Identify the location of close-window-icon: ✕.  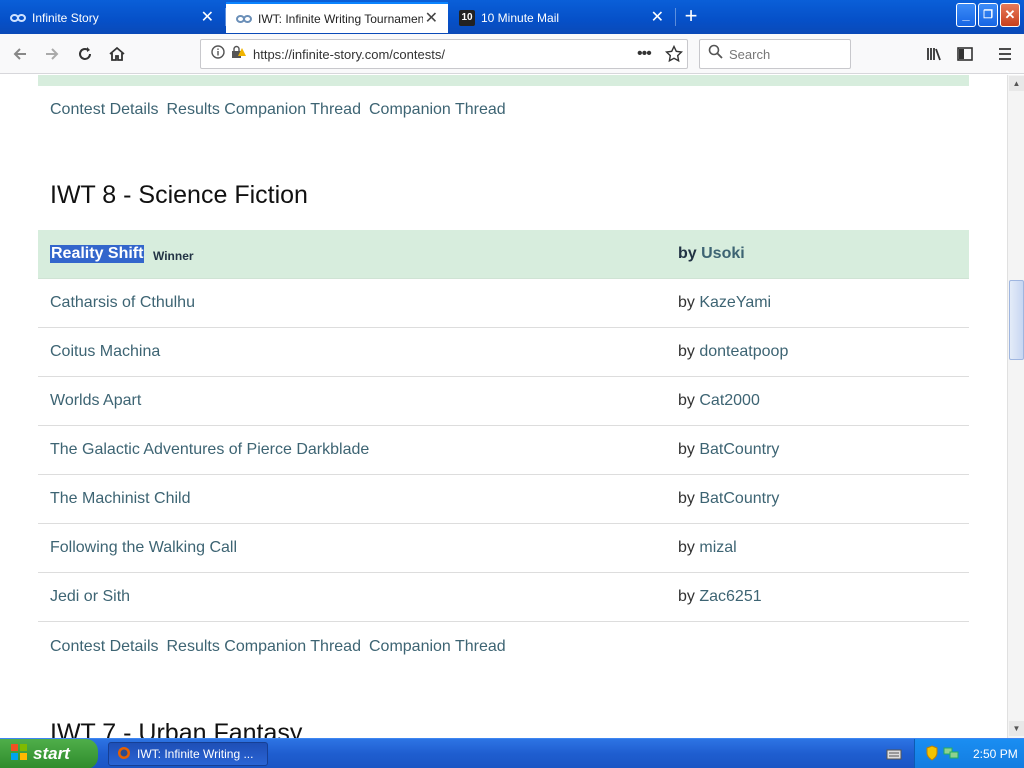
(1010, 15).